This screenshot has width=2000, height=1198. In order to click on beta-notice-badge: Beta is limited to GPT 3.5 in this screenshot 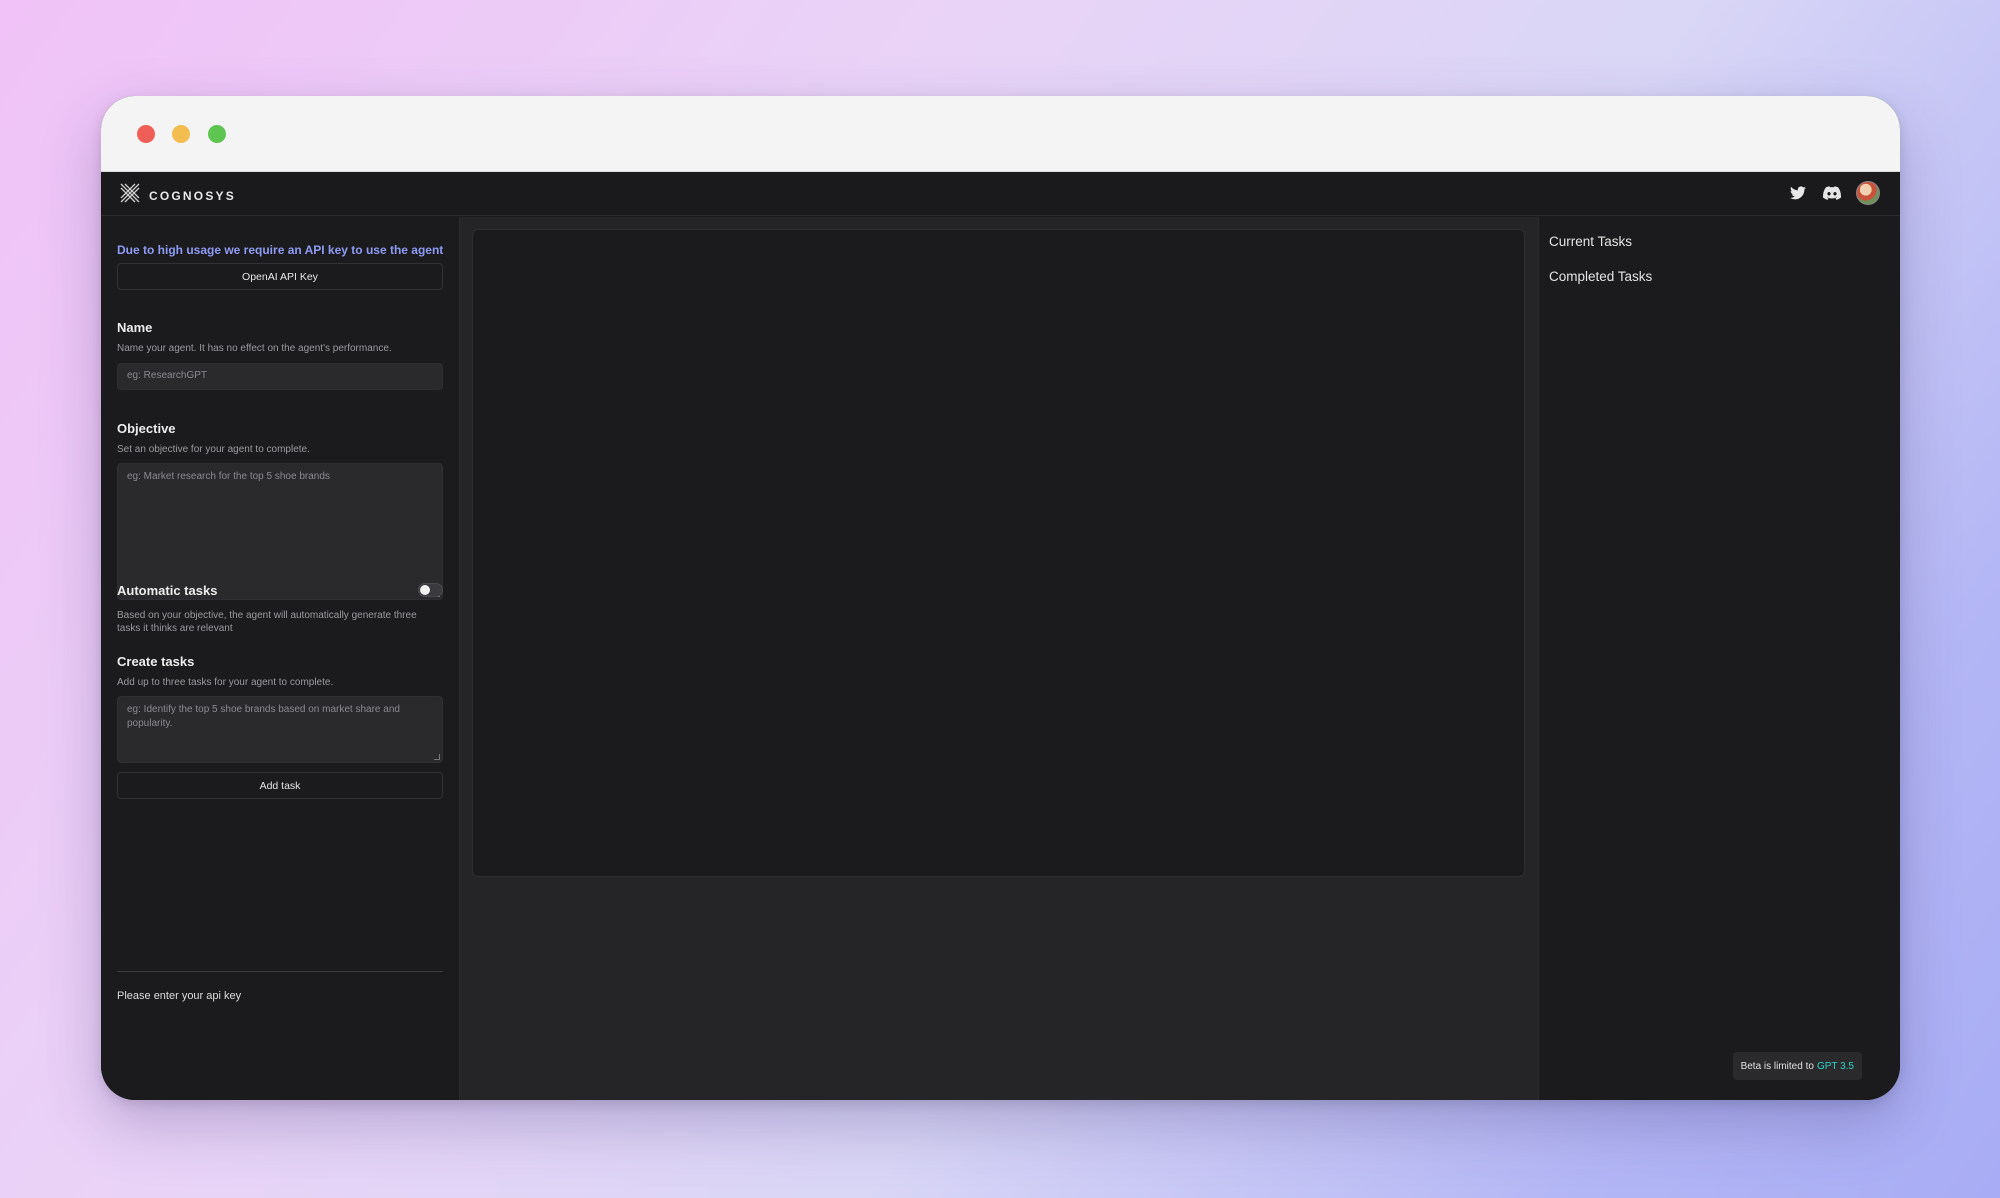, I will do `click(1797, 1066)`.